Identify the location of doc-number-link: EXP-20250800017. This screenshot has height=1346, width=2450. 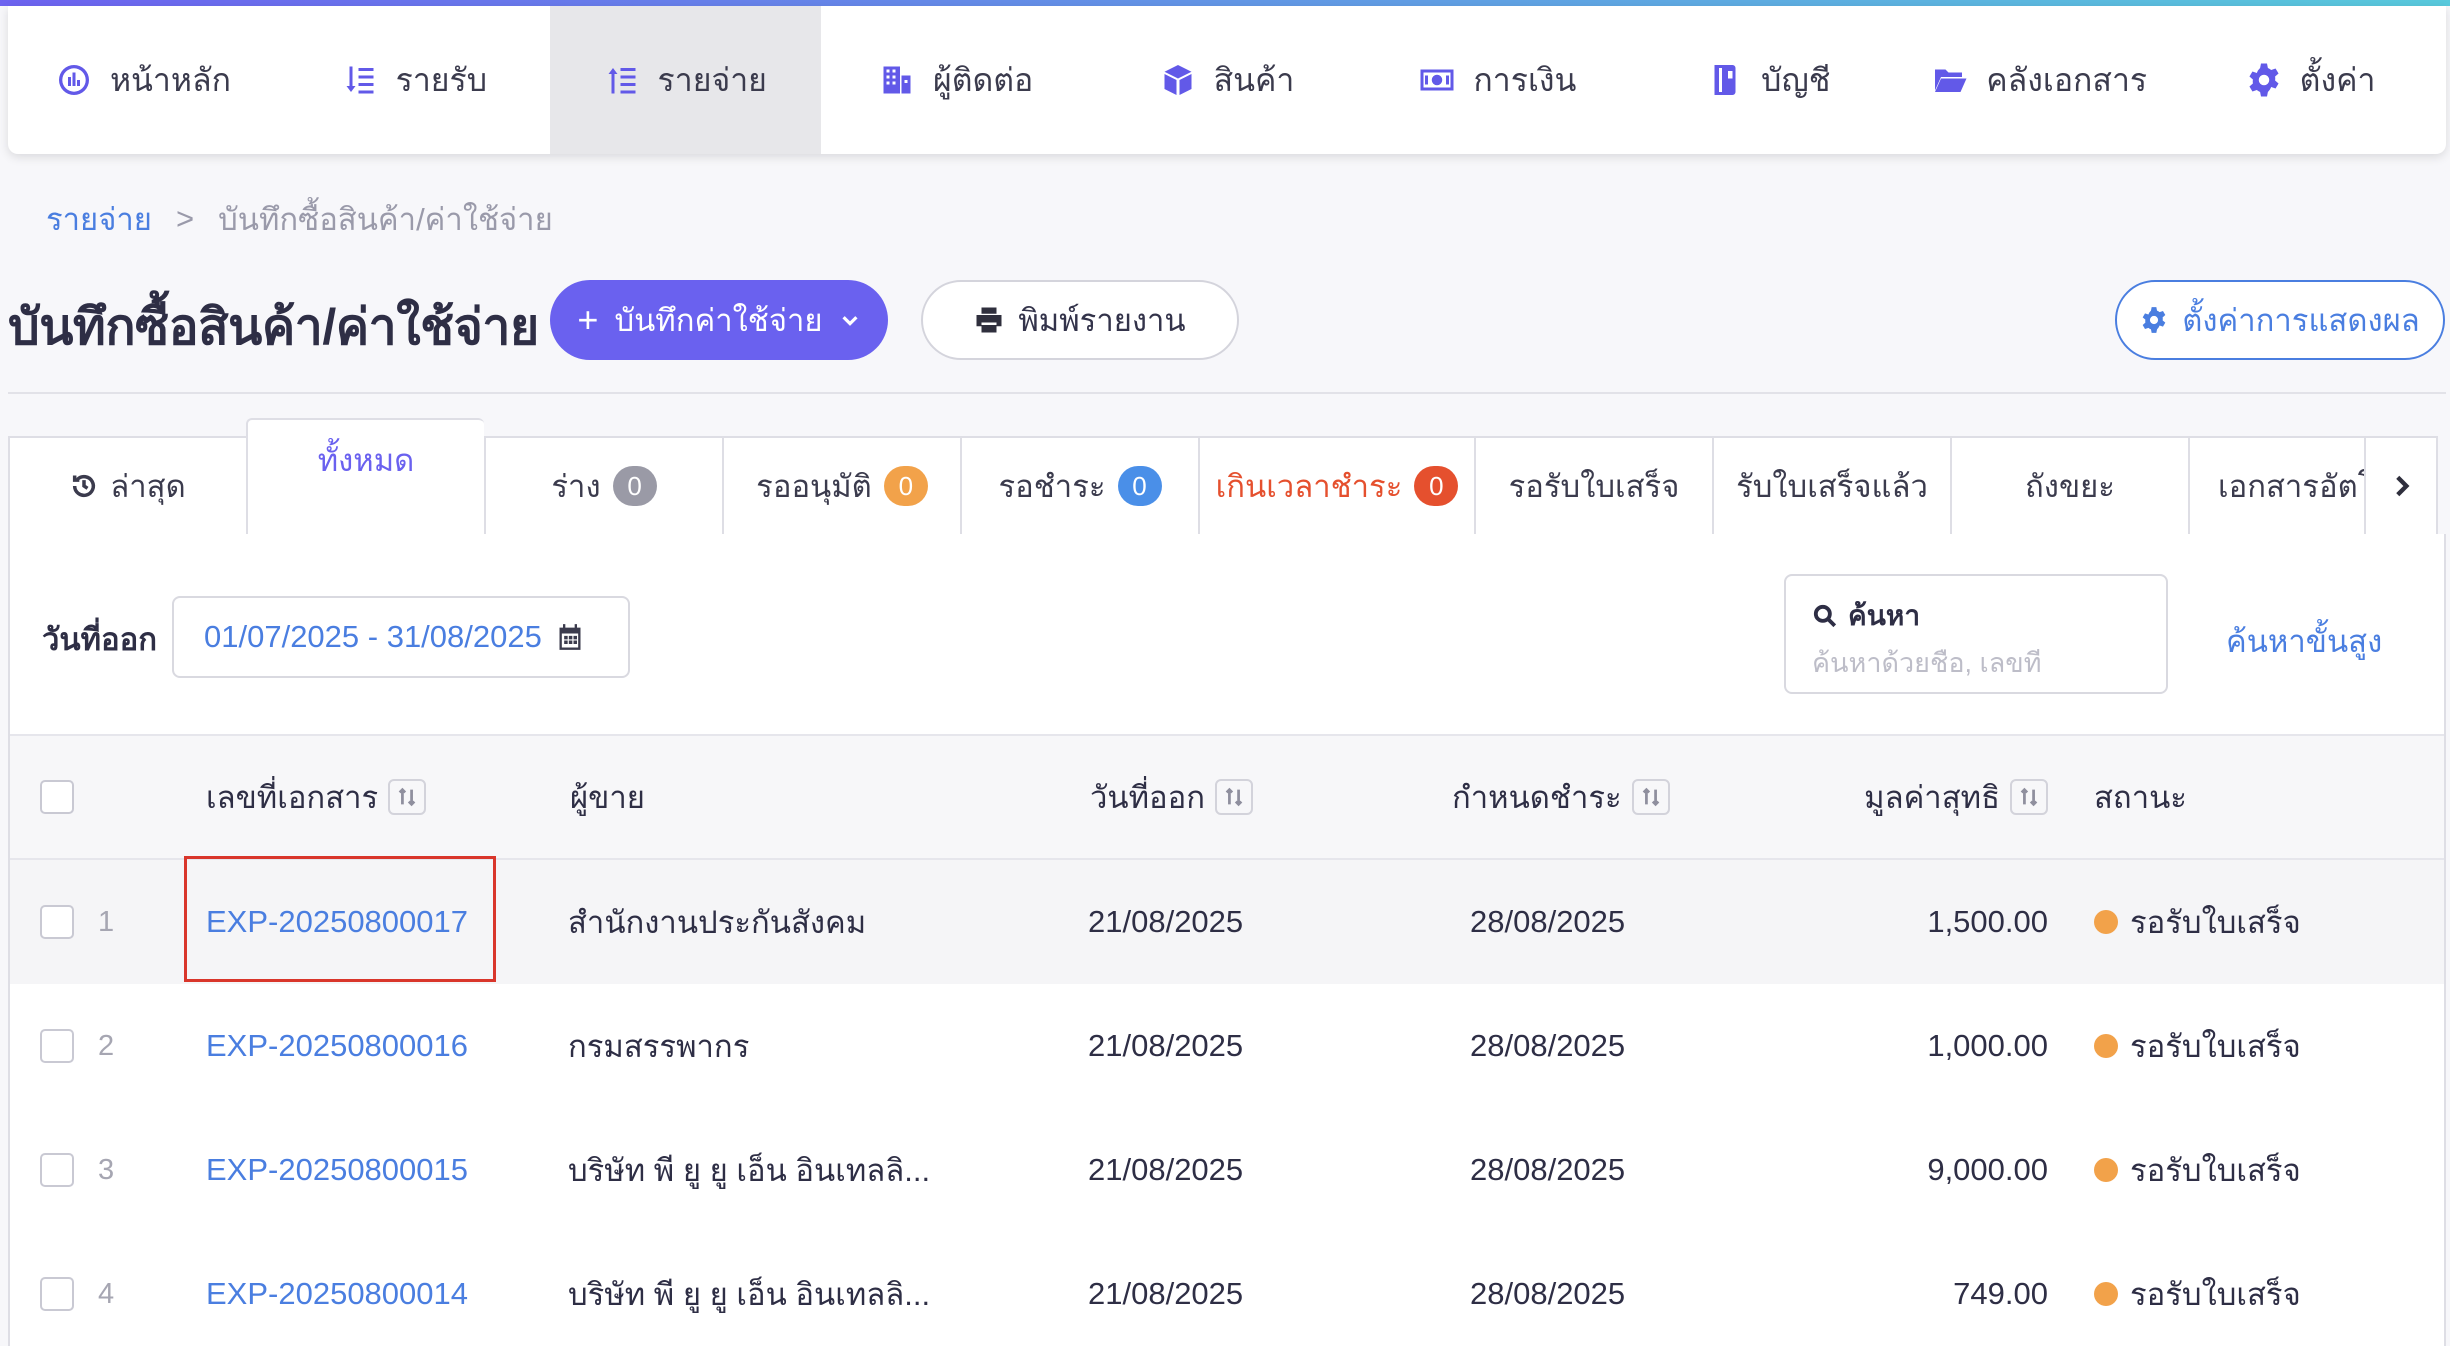
(337, 922).